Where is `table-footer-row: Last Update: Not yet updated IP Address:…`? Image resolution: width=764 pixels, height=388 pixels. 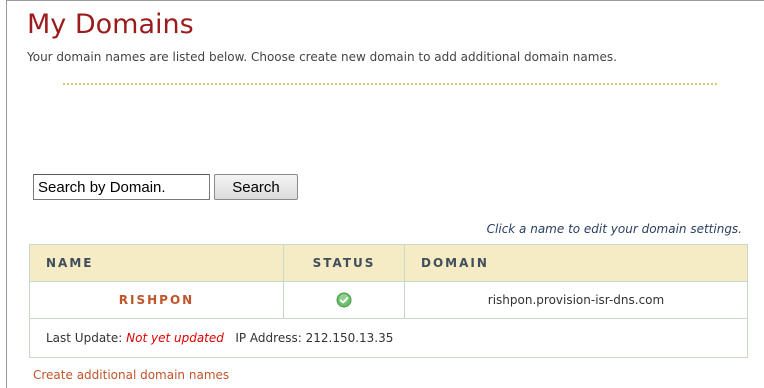
table-footer-row: Last Update: Not yet updated IP Address:… is located at coordinates (388, 338).